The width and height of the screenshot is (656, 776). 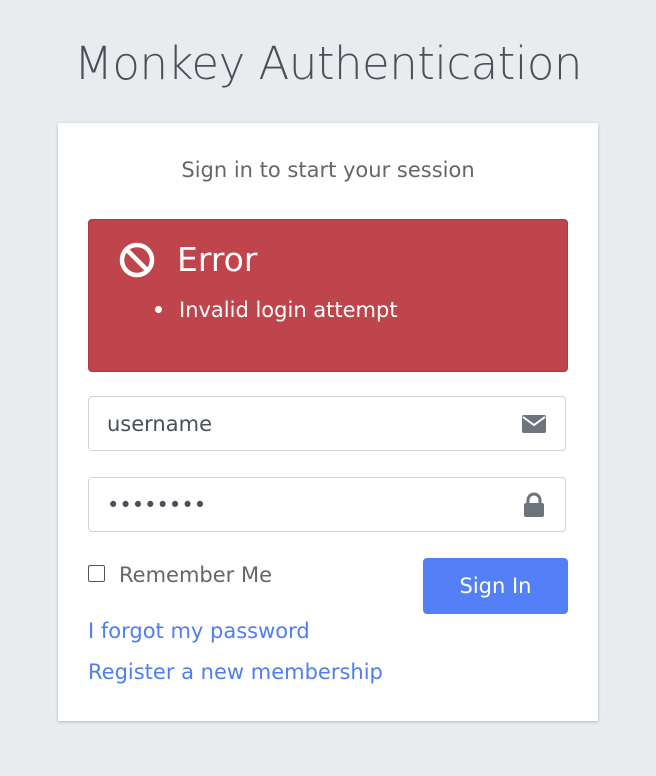 I want to click on error-list: Invalid login attempt, so click(x=276, y=310).